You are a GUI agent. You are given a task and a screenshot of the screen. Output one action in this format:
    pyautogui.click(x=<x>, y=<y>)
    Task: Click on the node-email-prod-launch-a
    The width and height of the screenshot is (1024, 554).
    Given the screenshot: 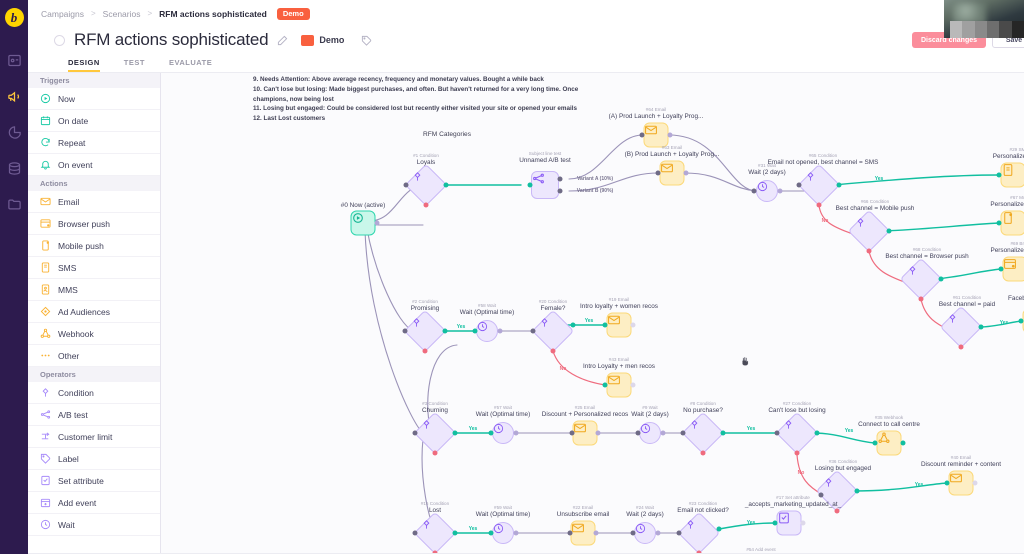 What is the action you would take?
    pyautogui.click(x=656, y=135)
    